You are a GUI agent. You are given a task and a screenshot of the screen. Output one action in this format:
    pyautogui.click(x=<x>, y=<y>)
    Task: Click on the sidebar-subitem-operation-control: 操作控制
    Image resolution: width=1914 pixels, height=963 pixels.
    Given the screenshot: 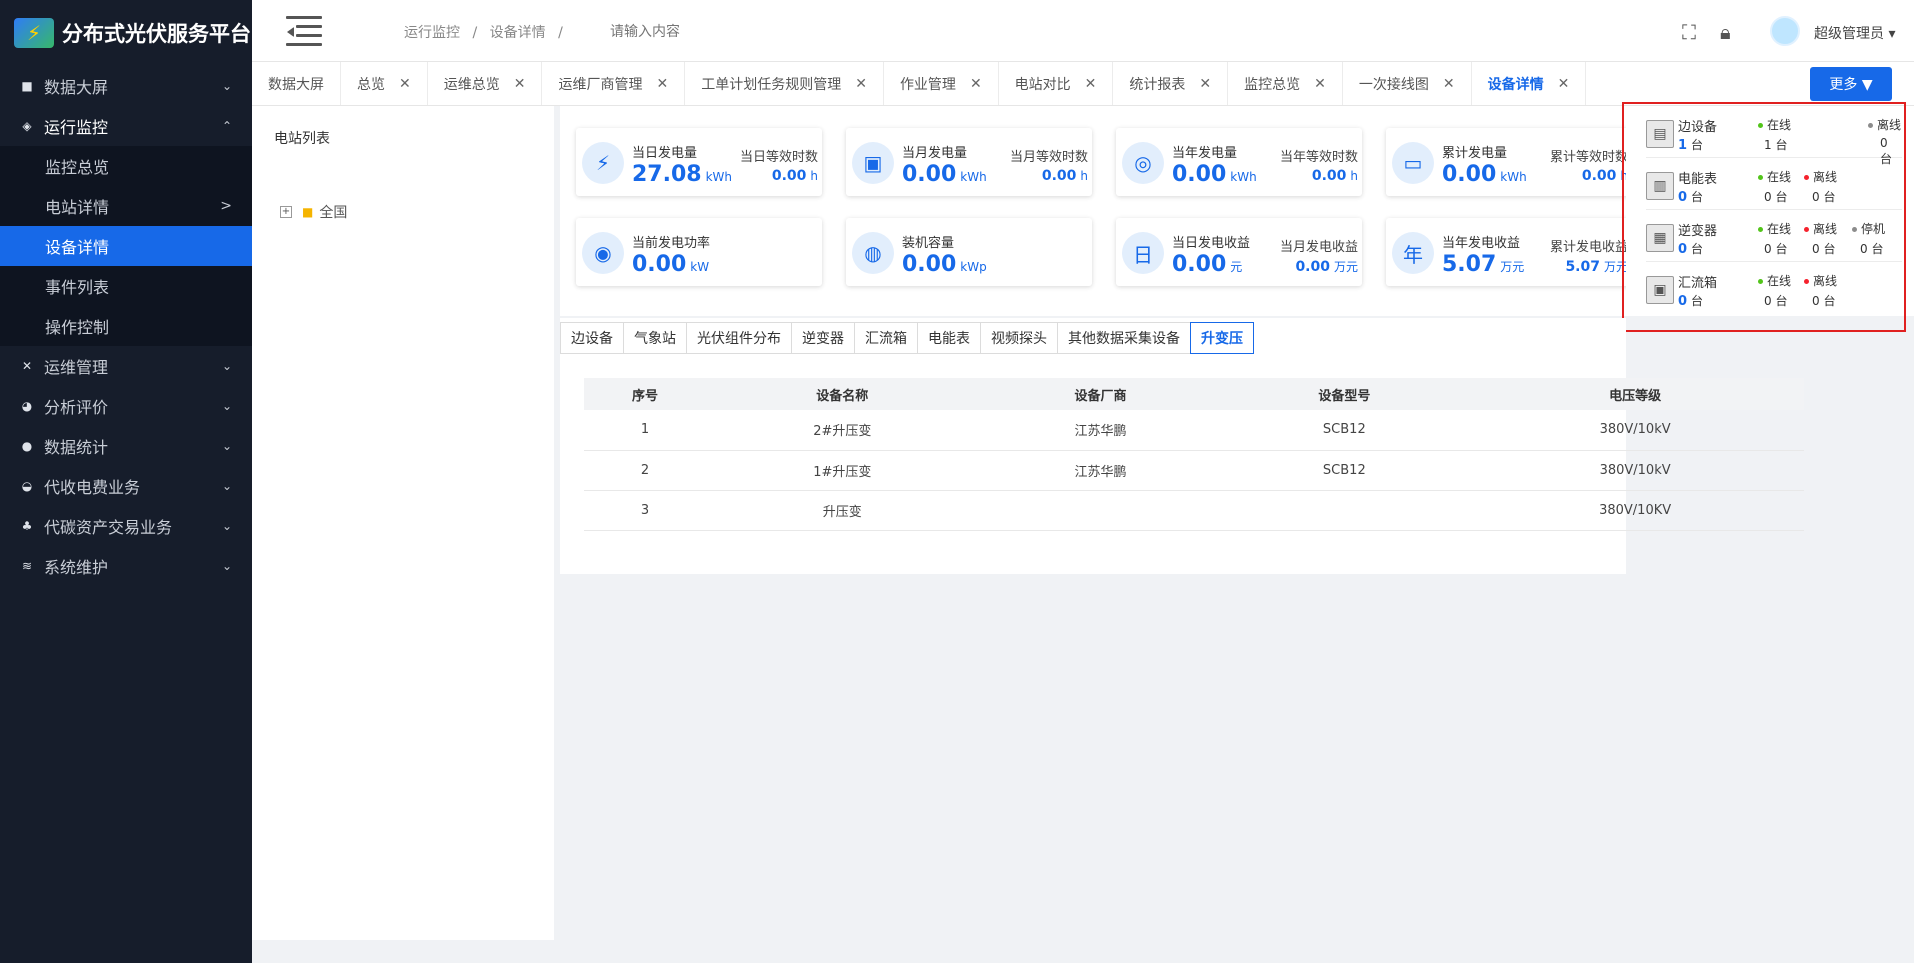 What is the action you would take?
    pyautogui.click(x=126, y=326)
    